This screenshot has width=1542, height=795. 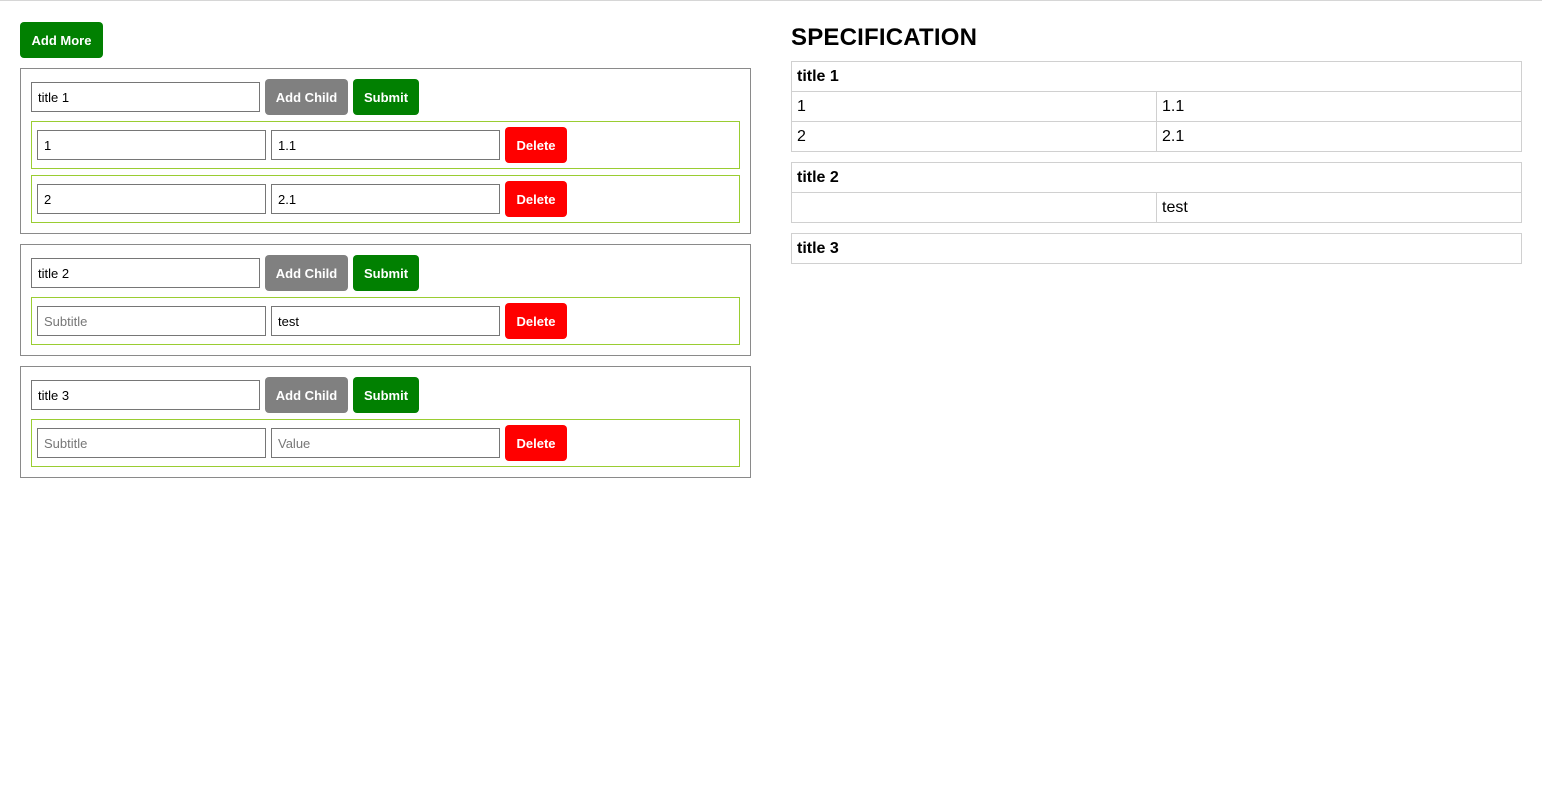 I want to click on spec-table-title: title 2, so click(x=1156, y=177).